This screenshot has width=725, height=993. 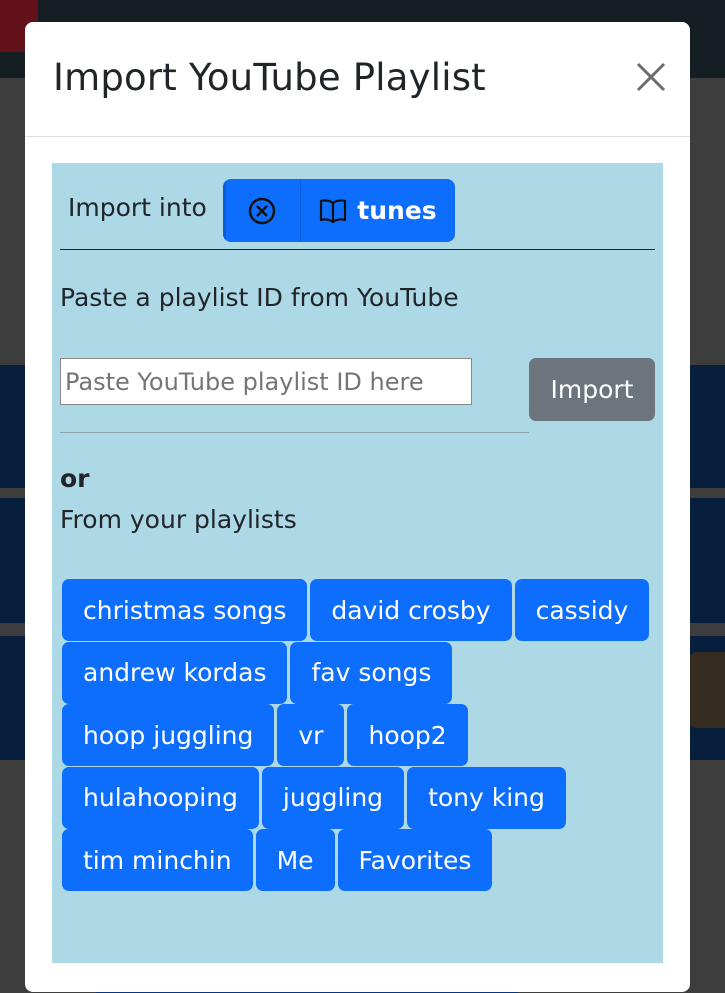 I want to click on playlist-button: cassidy, so click(x=582, y=610).